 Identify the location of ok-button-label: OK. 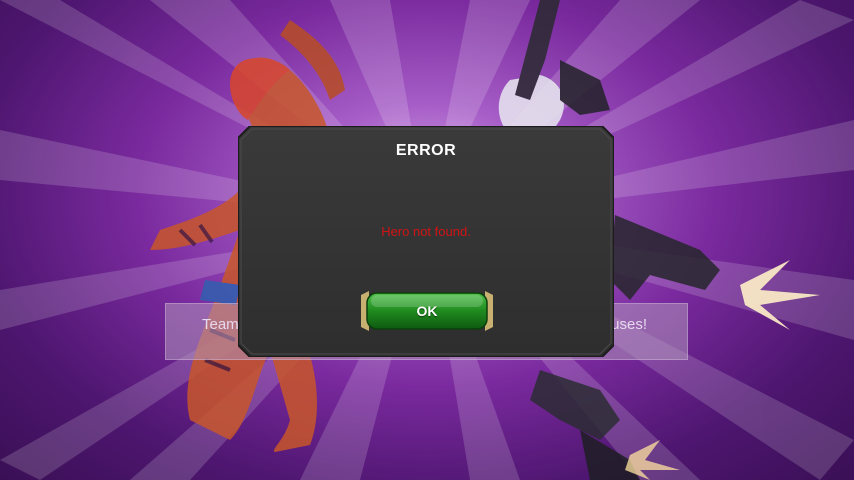
(427, 311).